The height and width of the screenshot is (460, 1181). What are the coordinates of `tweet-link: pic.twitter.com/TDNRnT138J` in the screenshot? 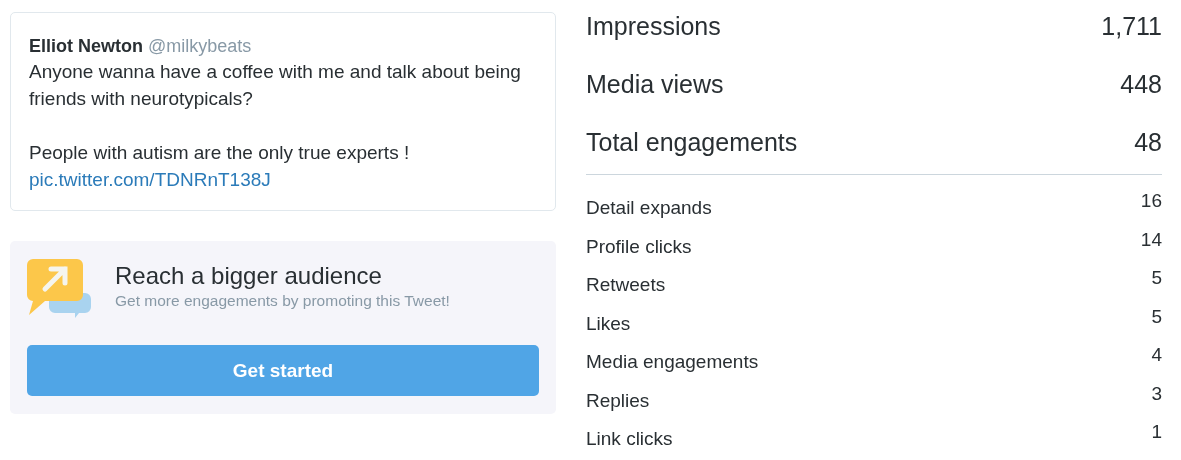 It's located at (283, 179).